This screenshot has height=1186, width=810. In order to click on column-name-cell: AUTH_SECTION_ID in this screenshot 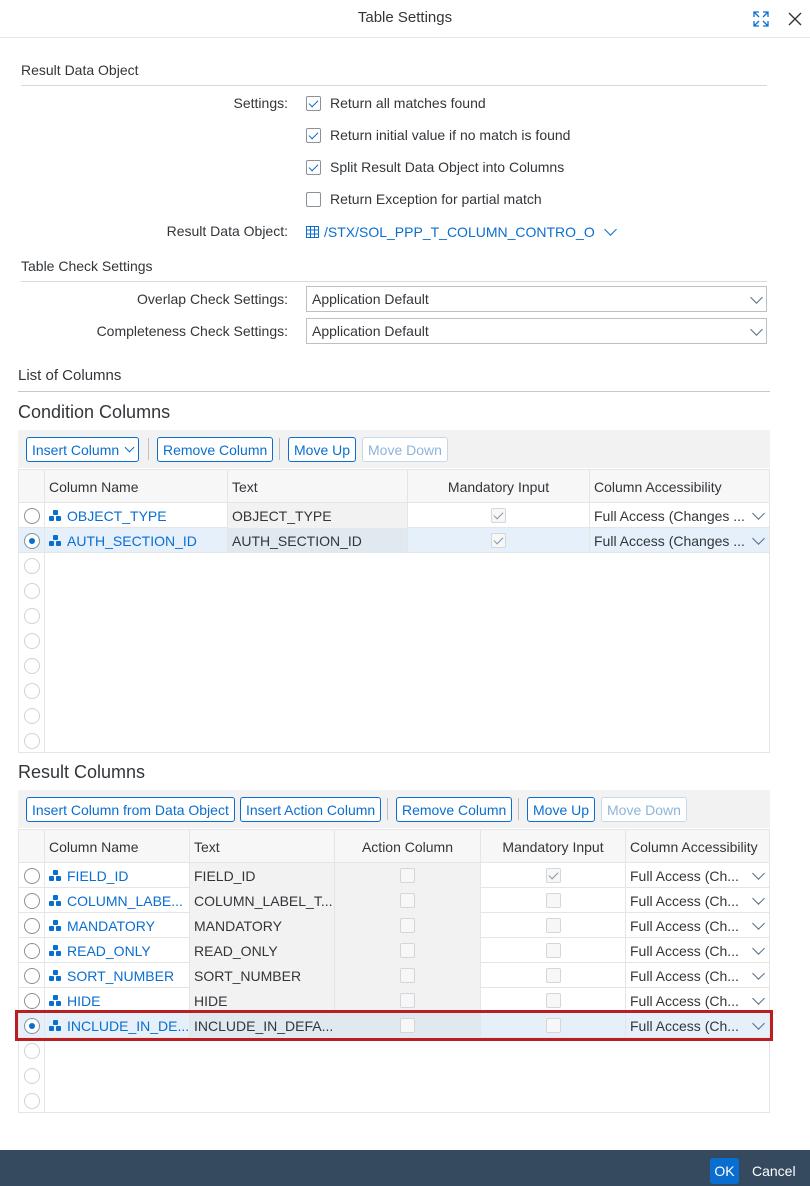, I will do `click(135, 540)`.